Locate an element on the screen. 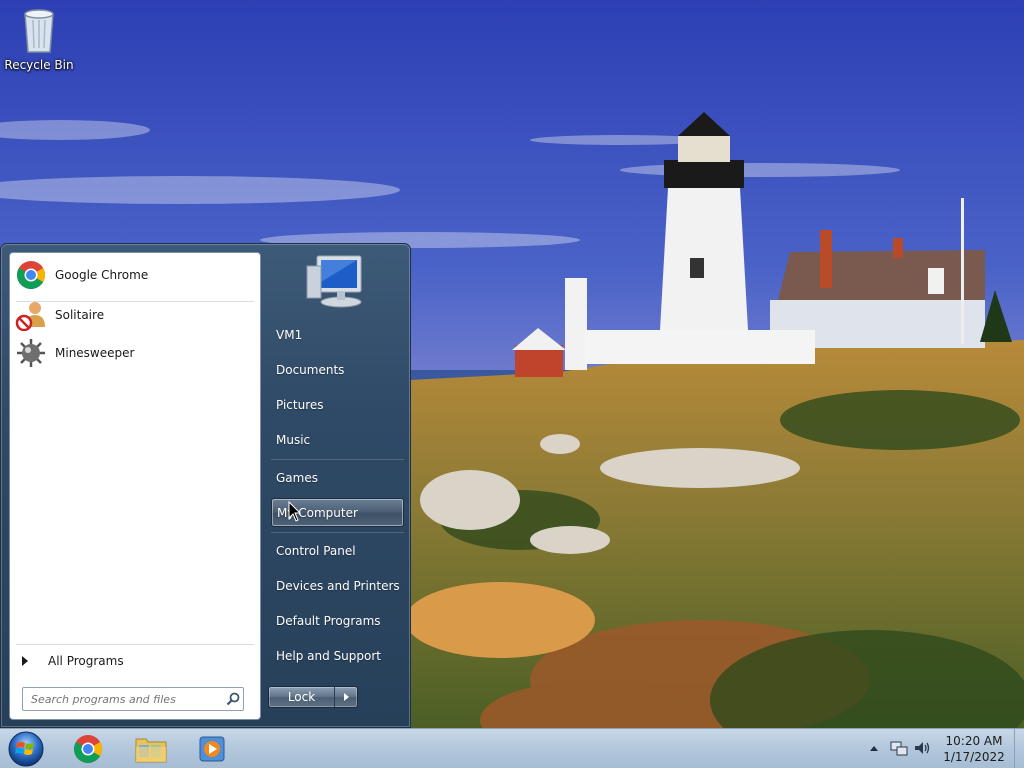  network-icon is located at coordinates (899, 748).